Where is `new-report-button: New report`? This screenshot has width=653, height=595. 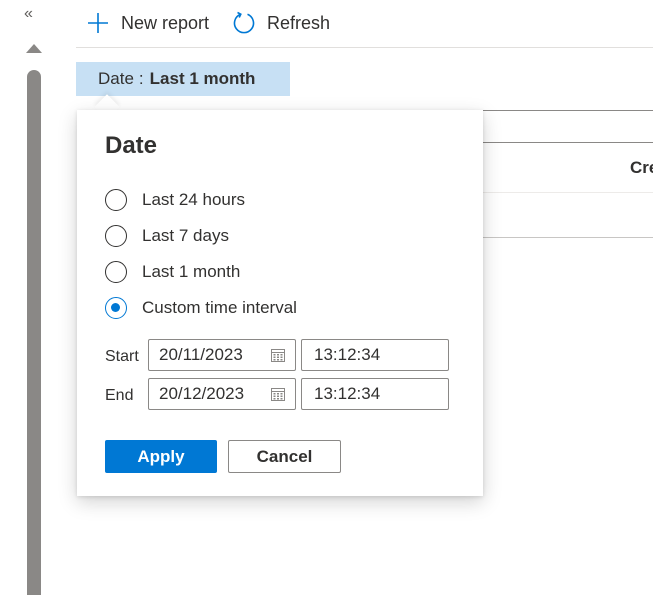
new-report-button: New report is located at coordinates (147, 23).